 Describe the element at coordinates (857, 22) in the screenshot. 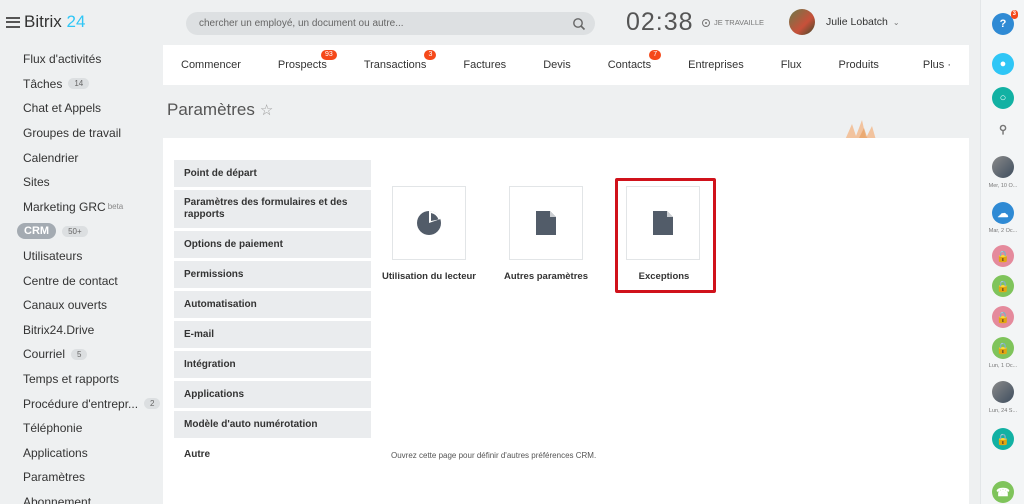

I see `user-name: Julie Lobatch` at that location.